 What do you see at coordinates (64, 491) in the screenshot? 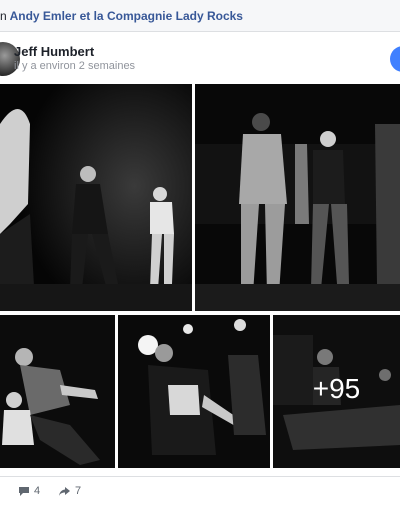
I see `share-icon` at bounding box center [64, 491].